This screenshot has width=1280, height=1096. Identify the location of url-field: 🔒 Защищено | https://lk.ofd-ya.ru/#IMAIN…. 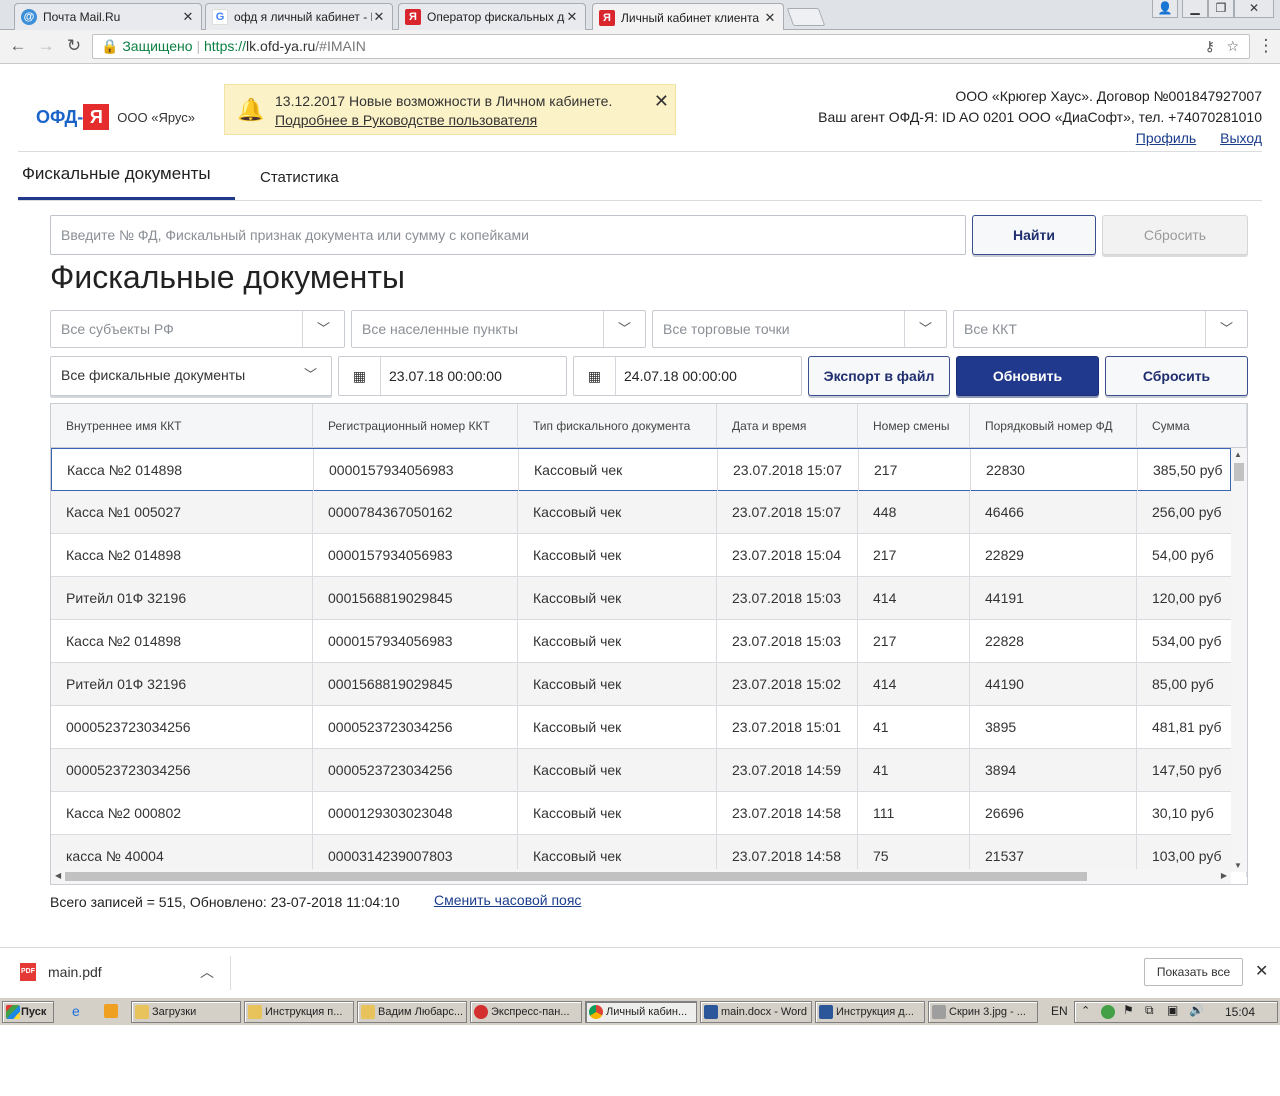
(671, 46).